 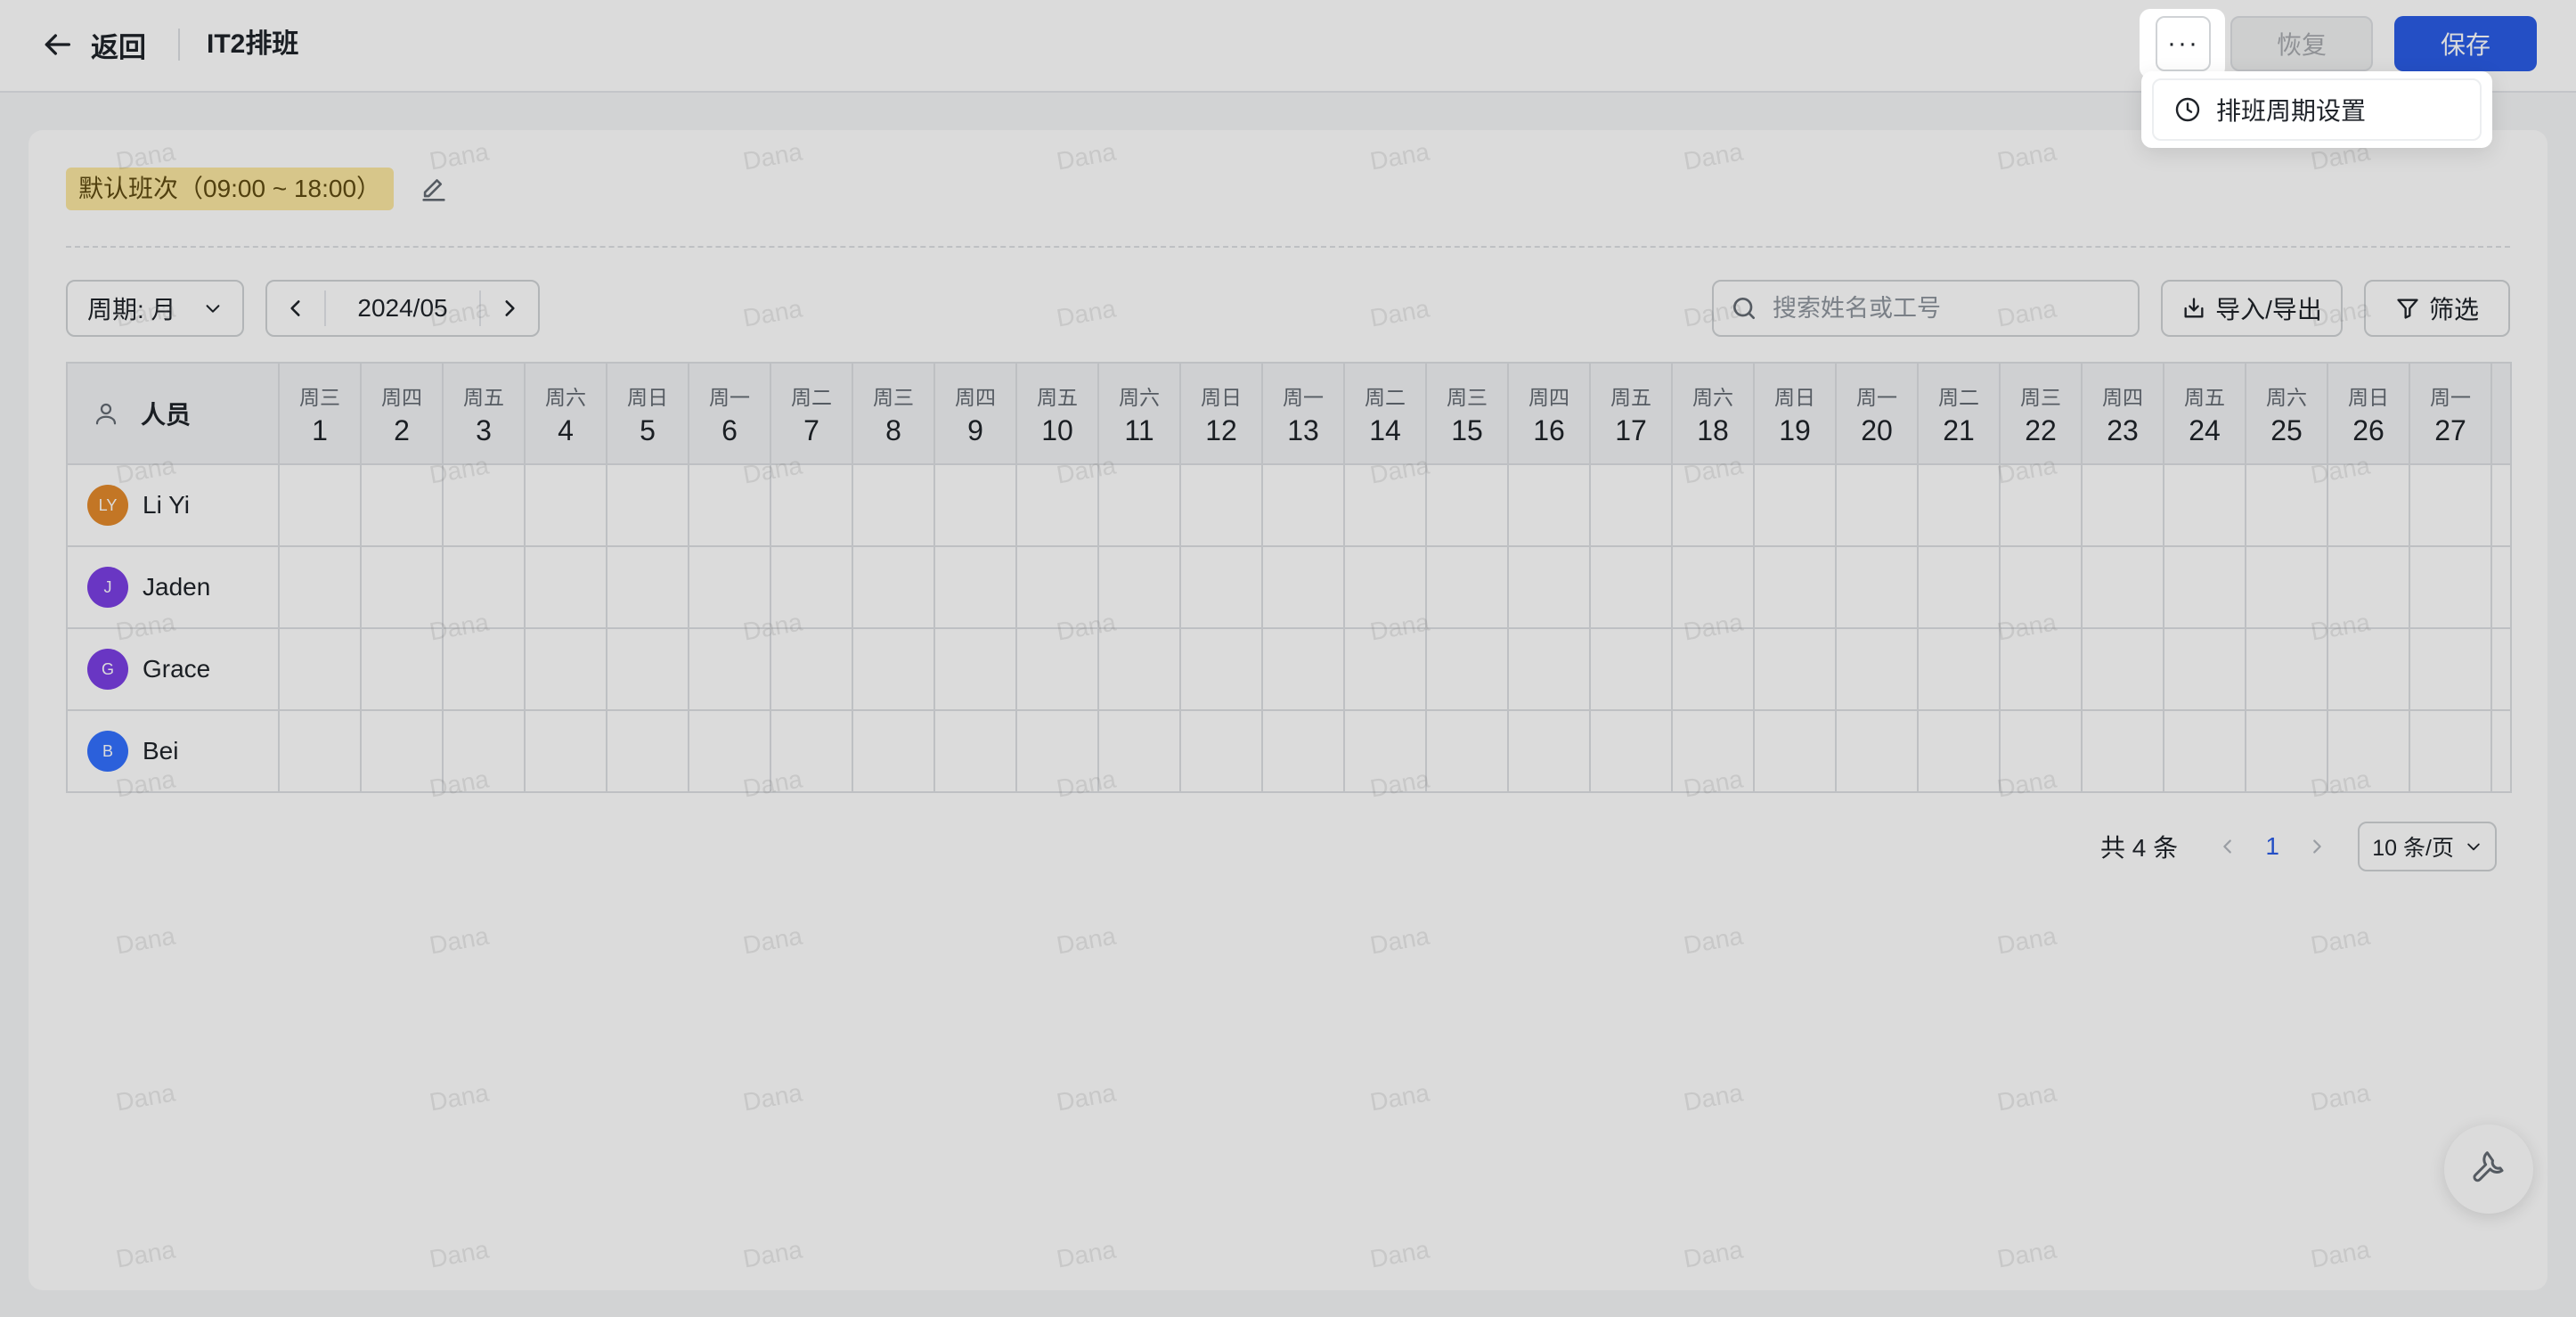 I want to click on search-input, so click(x=1947, y=308).